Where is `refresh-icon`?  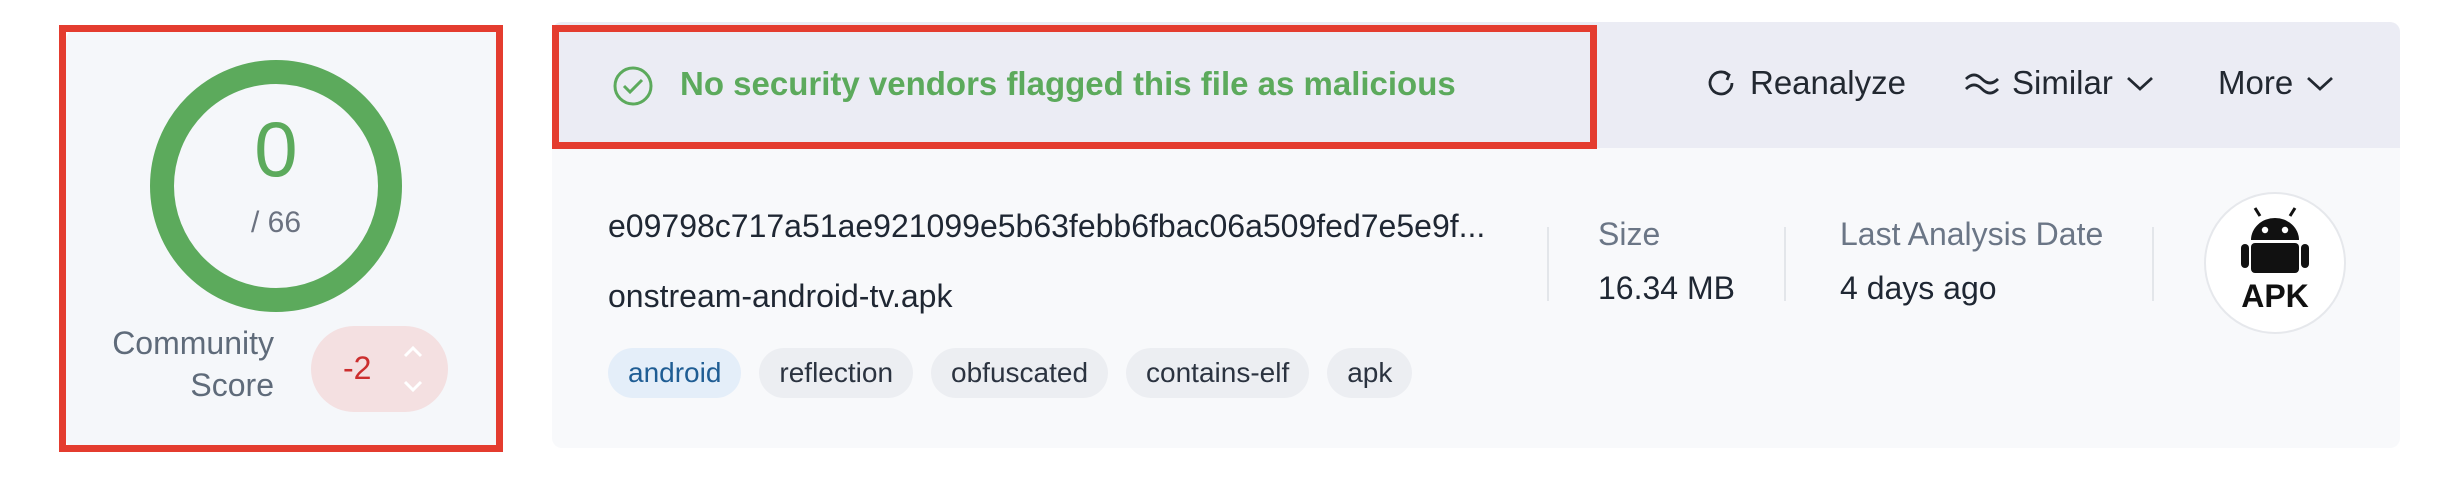
refresh-icon is located at coordinates (1721, 83).